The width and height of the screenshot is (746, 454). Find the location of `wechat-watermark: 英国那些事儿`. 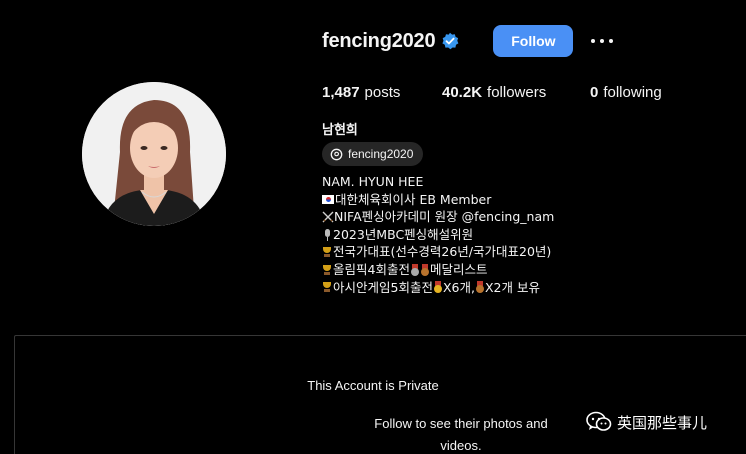

wechat-watermark: 英国那些事儿 is located at coordinates (646, 422).